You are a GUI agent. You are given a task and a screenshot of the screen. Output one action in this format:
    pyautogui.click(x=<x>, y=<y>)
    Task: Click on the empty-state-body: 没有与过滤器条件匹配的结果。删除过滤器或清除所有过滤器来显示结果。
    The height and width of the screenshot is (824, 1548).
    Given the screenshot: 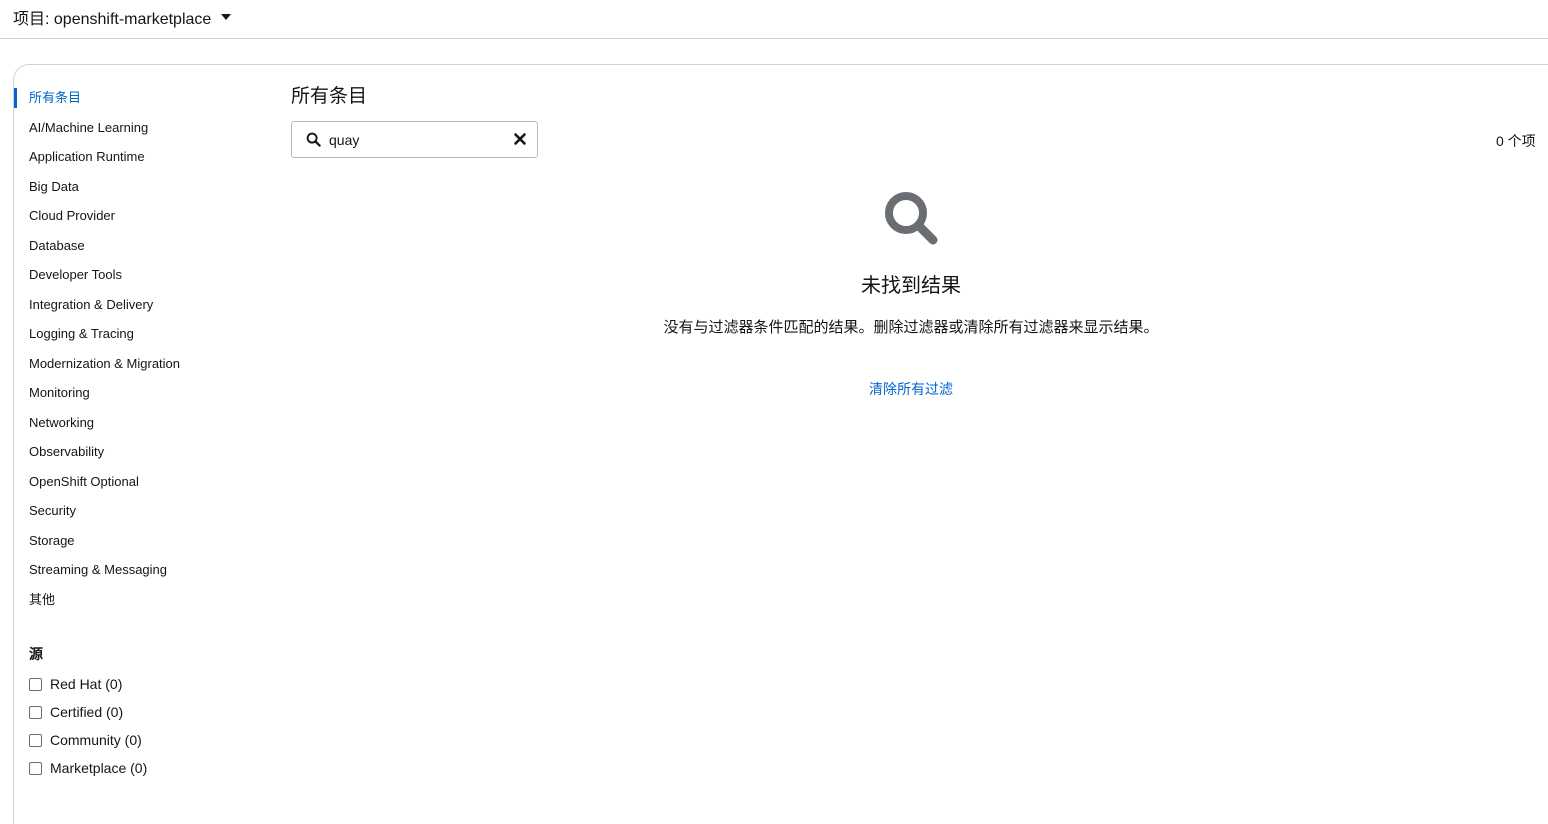 What is the action you would take?
    pyautogui.click(x=911, y=327)
    